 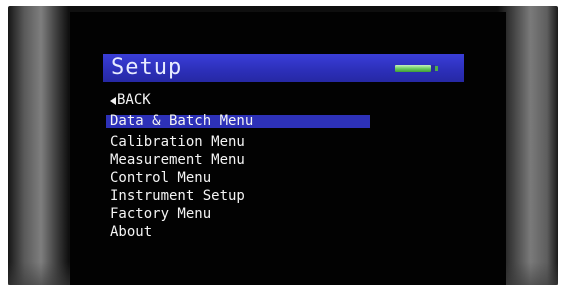 I want to click on menu-item-label: Data & Batch Menu, so click(x=182, y=121).